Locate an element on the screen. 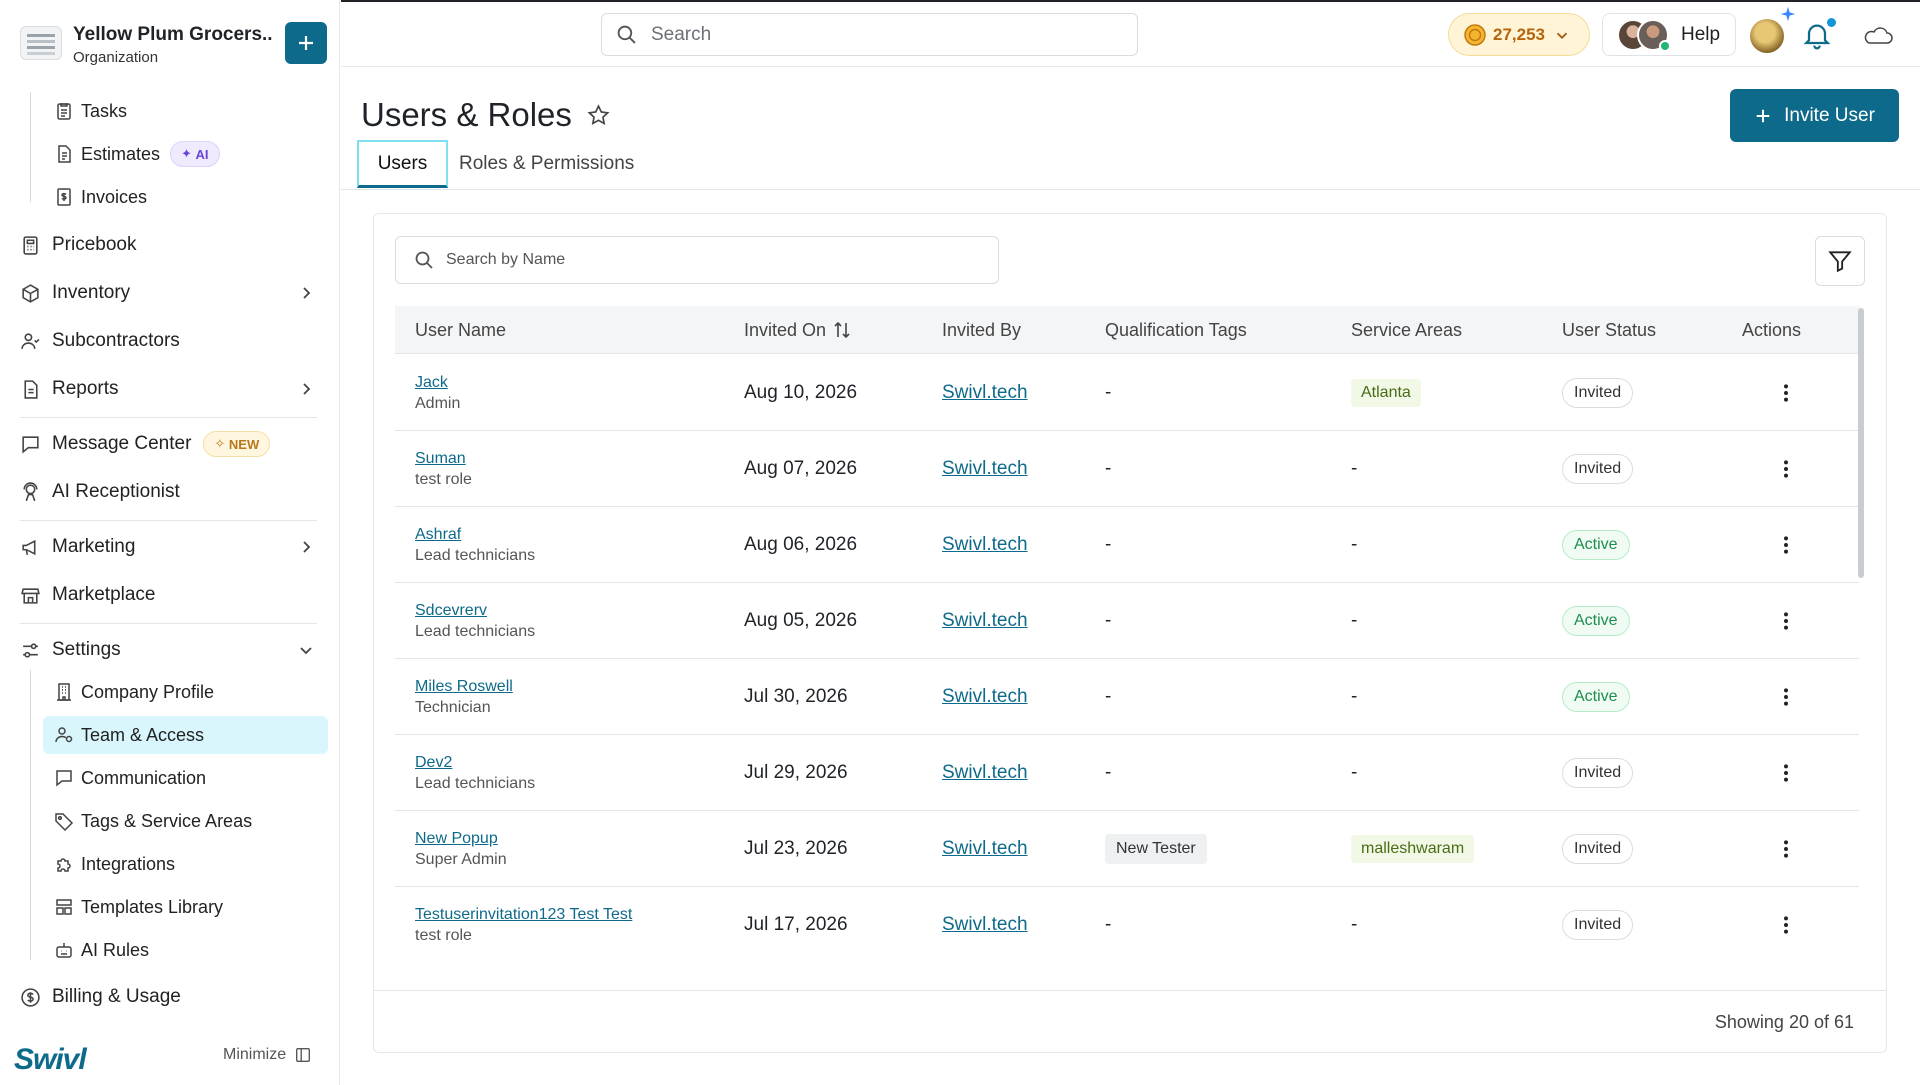 The image size is (1920, 1085). sidebar-item-reports: Reports is located at coordinates (170, 389).